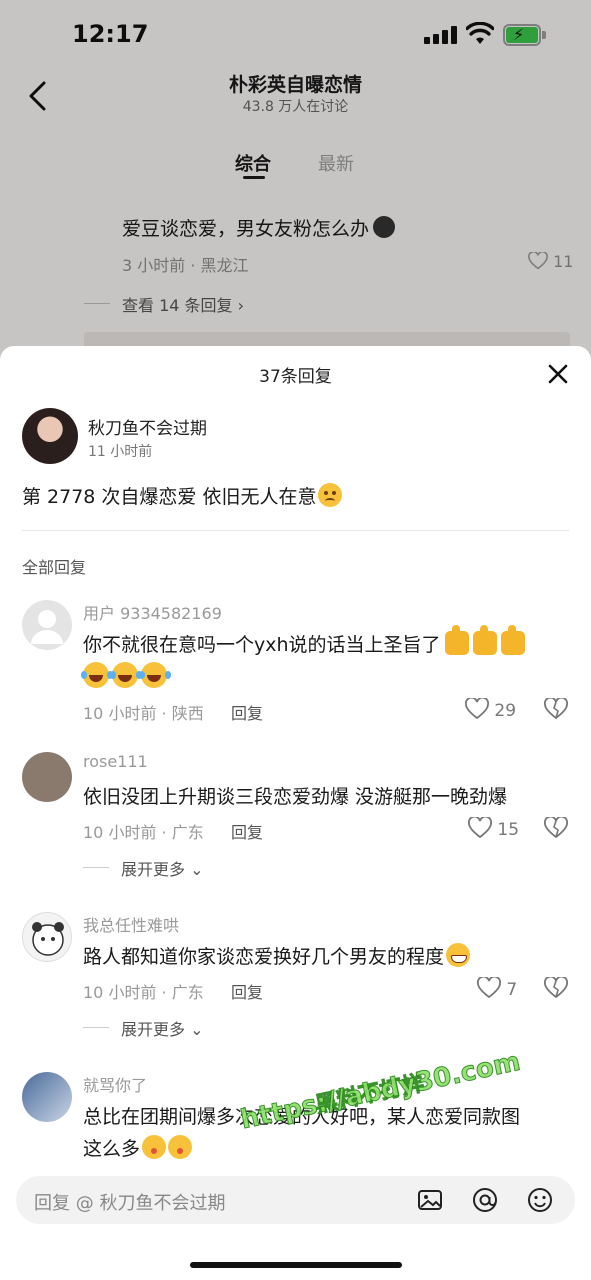 The image size is (591, 1280). I want to click on original-author-name: 秋刀鱼不会过期, so click(147, 426).